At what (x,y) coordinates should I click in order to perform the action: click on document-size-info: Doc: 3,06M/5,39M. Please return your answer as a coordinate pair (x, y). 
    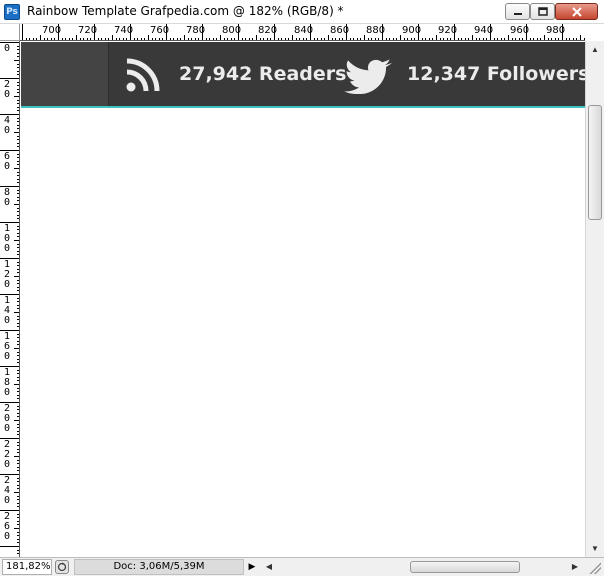
    Looking at the image, I should click on (159, 567).